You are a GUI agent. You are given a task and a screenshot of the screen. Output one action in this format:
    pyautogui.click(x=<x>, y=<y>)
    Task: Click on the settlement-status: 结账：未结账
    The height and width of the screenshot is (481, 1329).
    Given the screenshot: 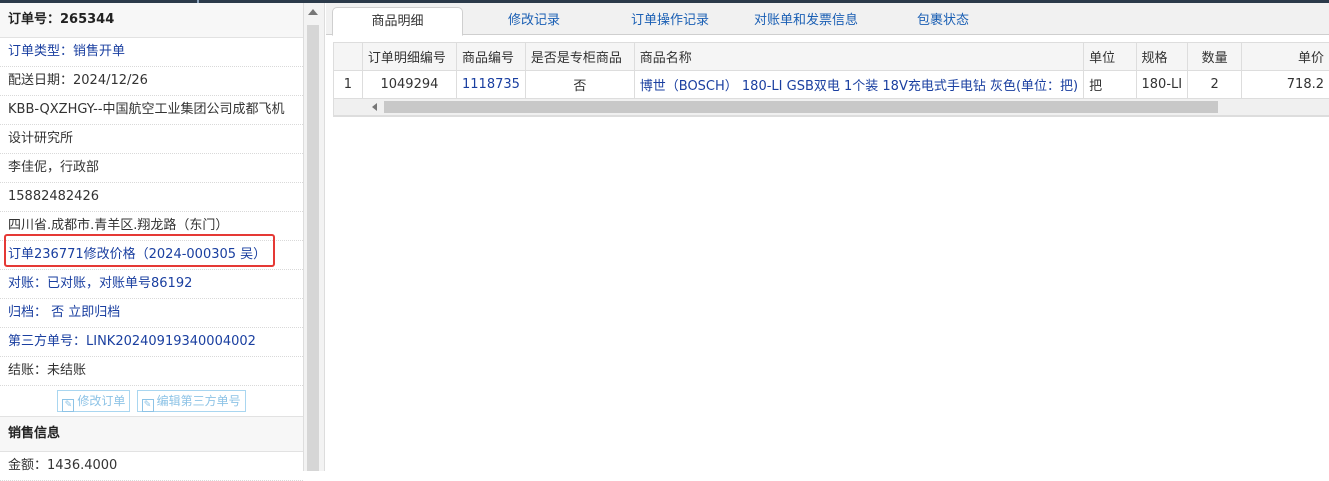 What is the action you would take?
    pyautogui.click(x=151, y=371)
    